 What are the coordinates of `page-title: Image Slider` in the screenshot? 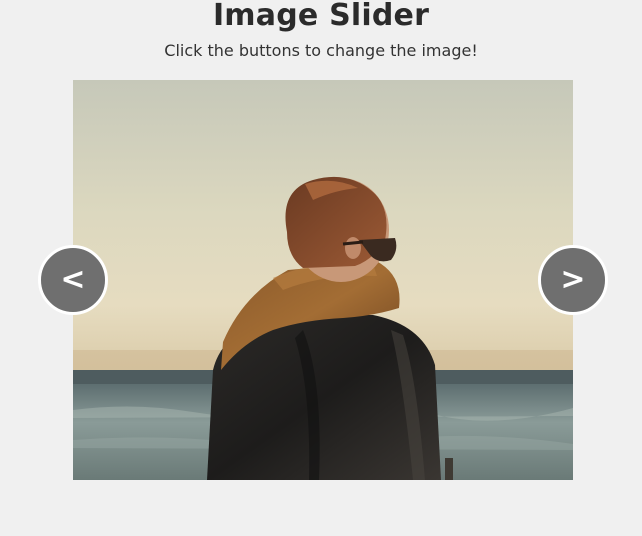 It's located at (321, 16).